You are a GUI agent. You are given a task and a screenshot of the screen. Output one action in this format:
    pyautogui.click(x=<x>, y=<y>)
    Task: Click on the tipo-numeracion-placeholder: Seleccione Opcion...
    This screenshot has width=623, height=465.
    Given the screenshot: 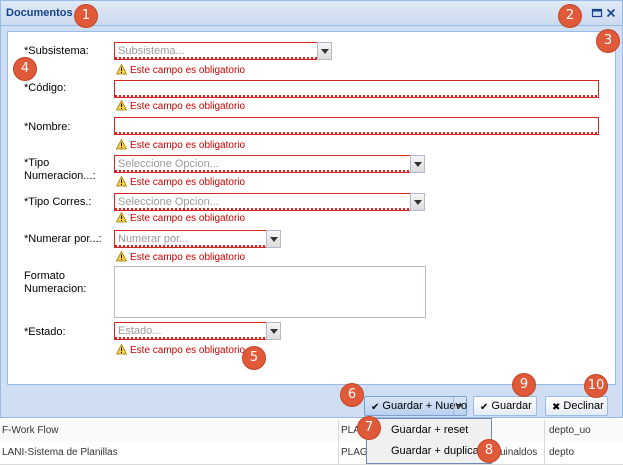 What is the action you would take?
    pyautogui.click(x=168, y=164)
    